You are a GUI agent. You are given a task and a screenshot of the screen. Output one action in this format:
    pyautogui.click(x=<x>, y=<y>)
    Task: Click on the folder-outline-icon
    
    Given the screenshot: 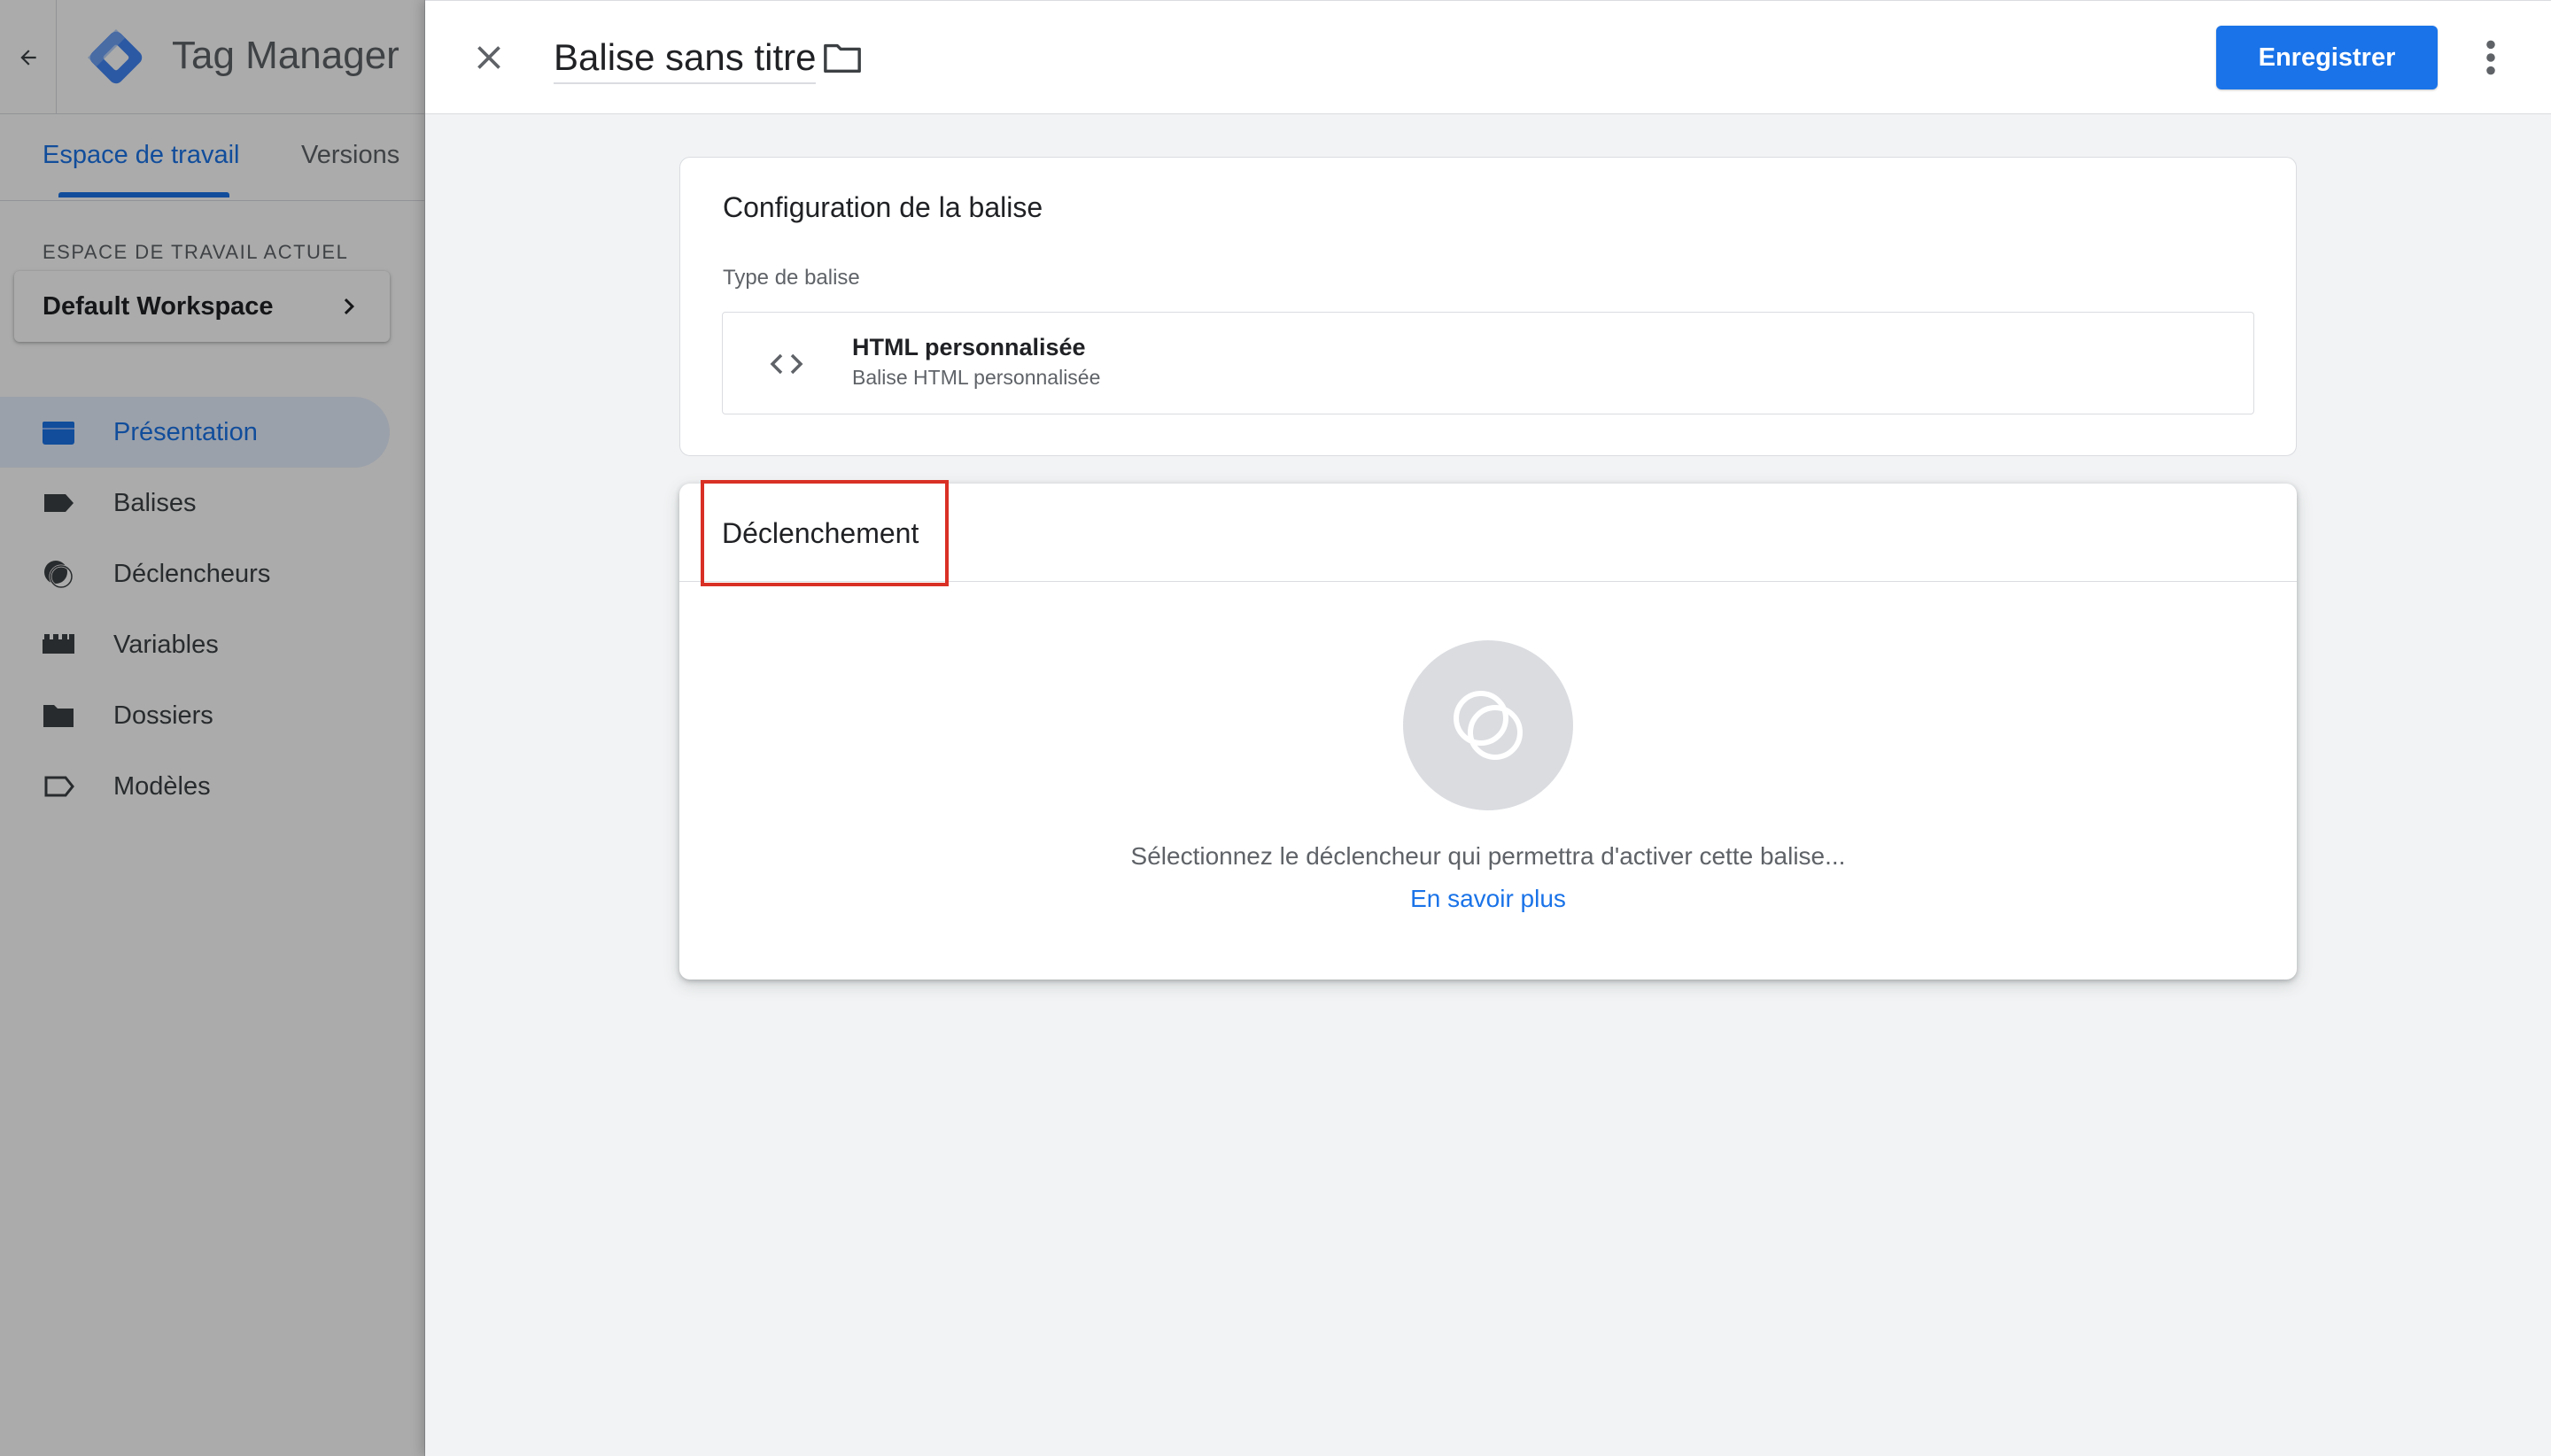 What is the action you would take?
    pyautogui.click(x=842, y=58)
    